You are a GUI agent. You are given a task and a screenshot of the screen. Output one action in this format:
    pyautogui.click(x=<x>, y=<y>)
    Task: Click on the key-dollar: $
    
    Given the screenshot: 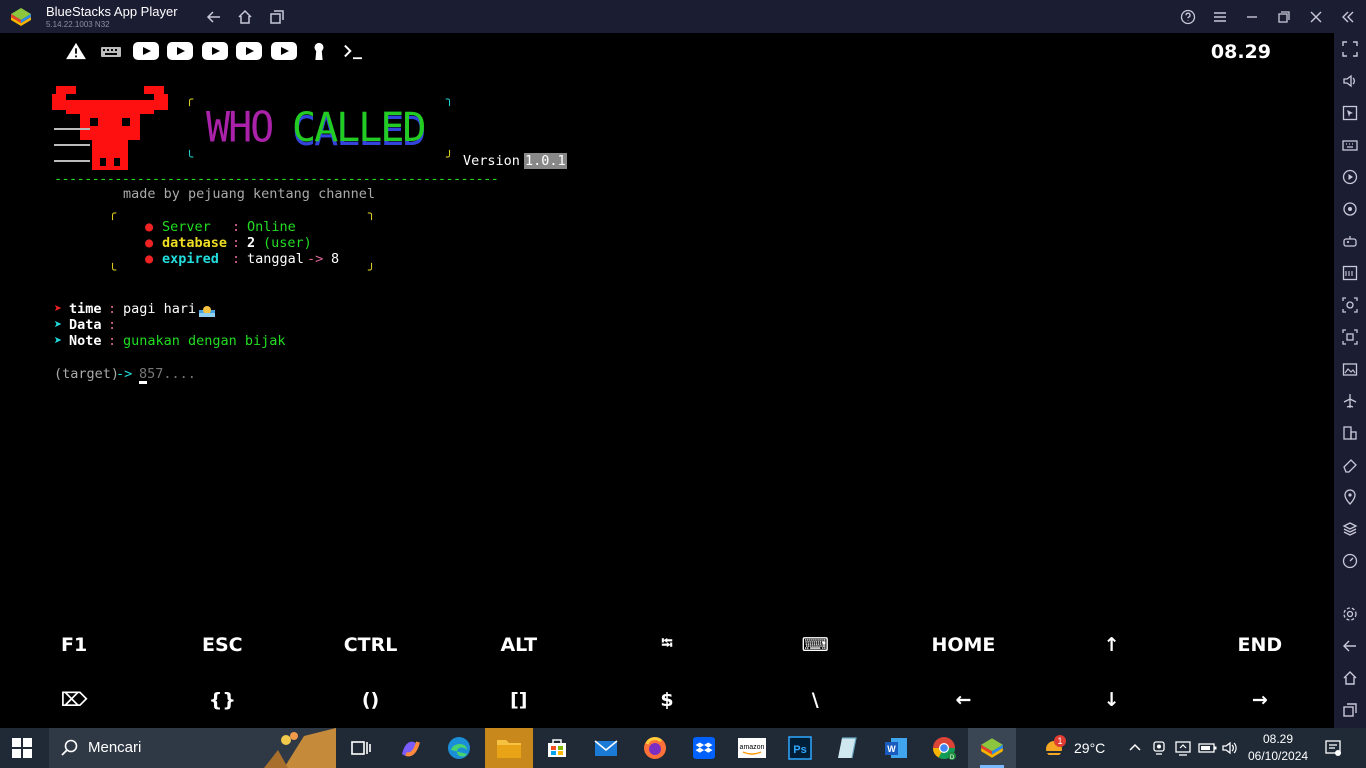 What is the action you would take?
    pyautogui.click(x=667, y=700)
    